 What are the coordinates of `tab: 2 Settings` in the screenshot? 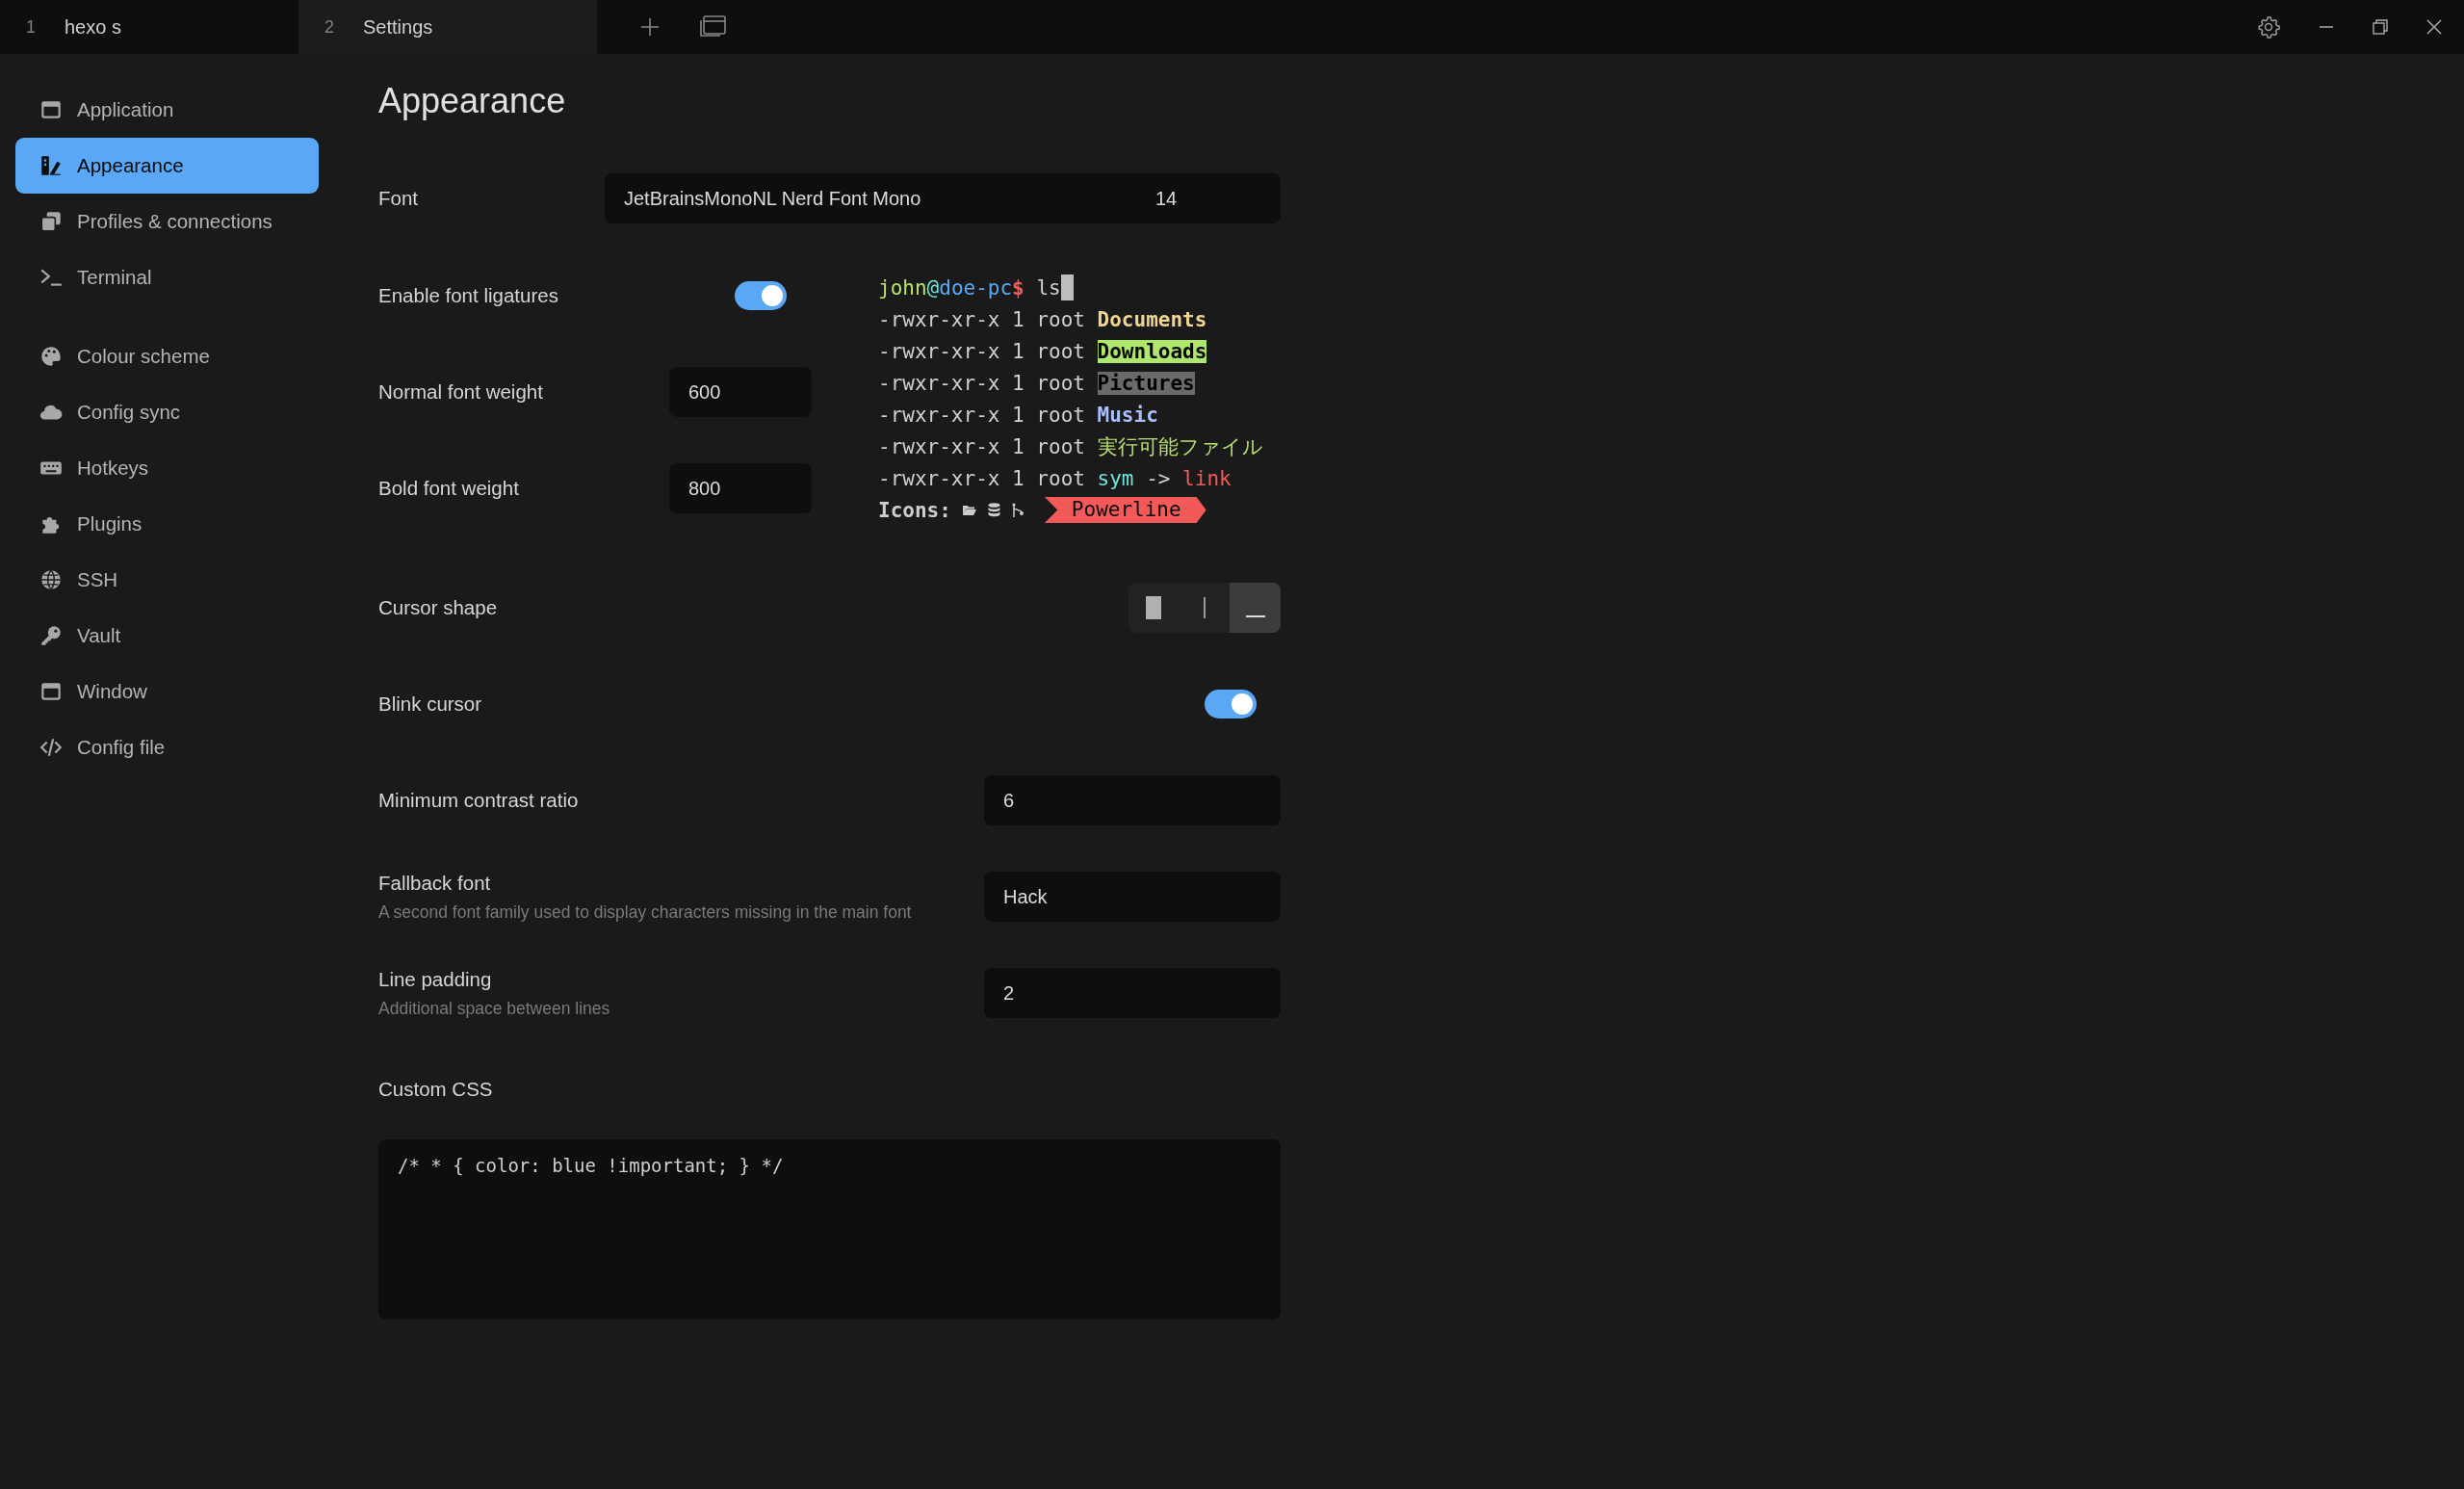 It's located at (447, 27).